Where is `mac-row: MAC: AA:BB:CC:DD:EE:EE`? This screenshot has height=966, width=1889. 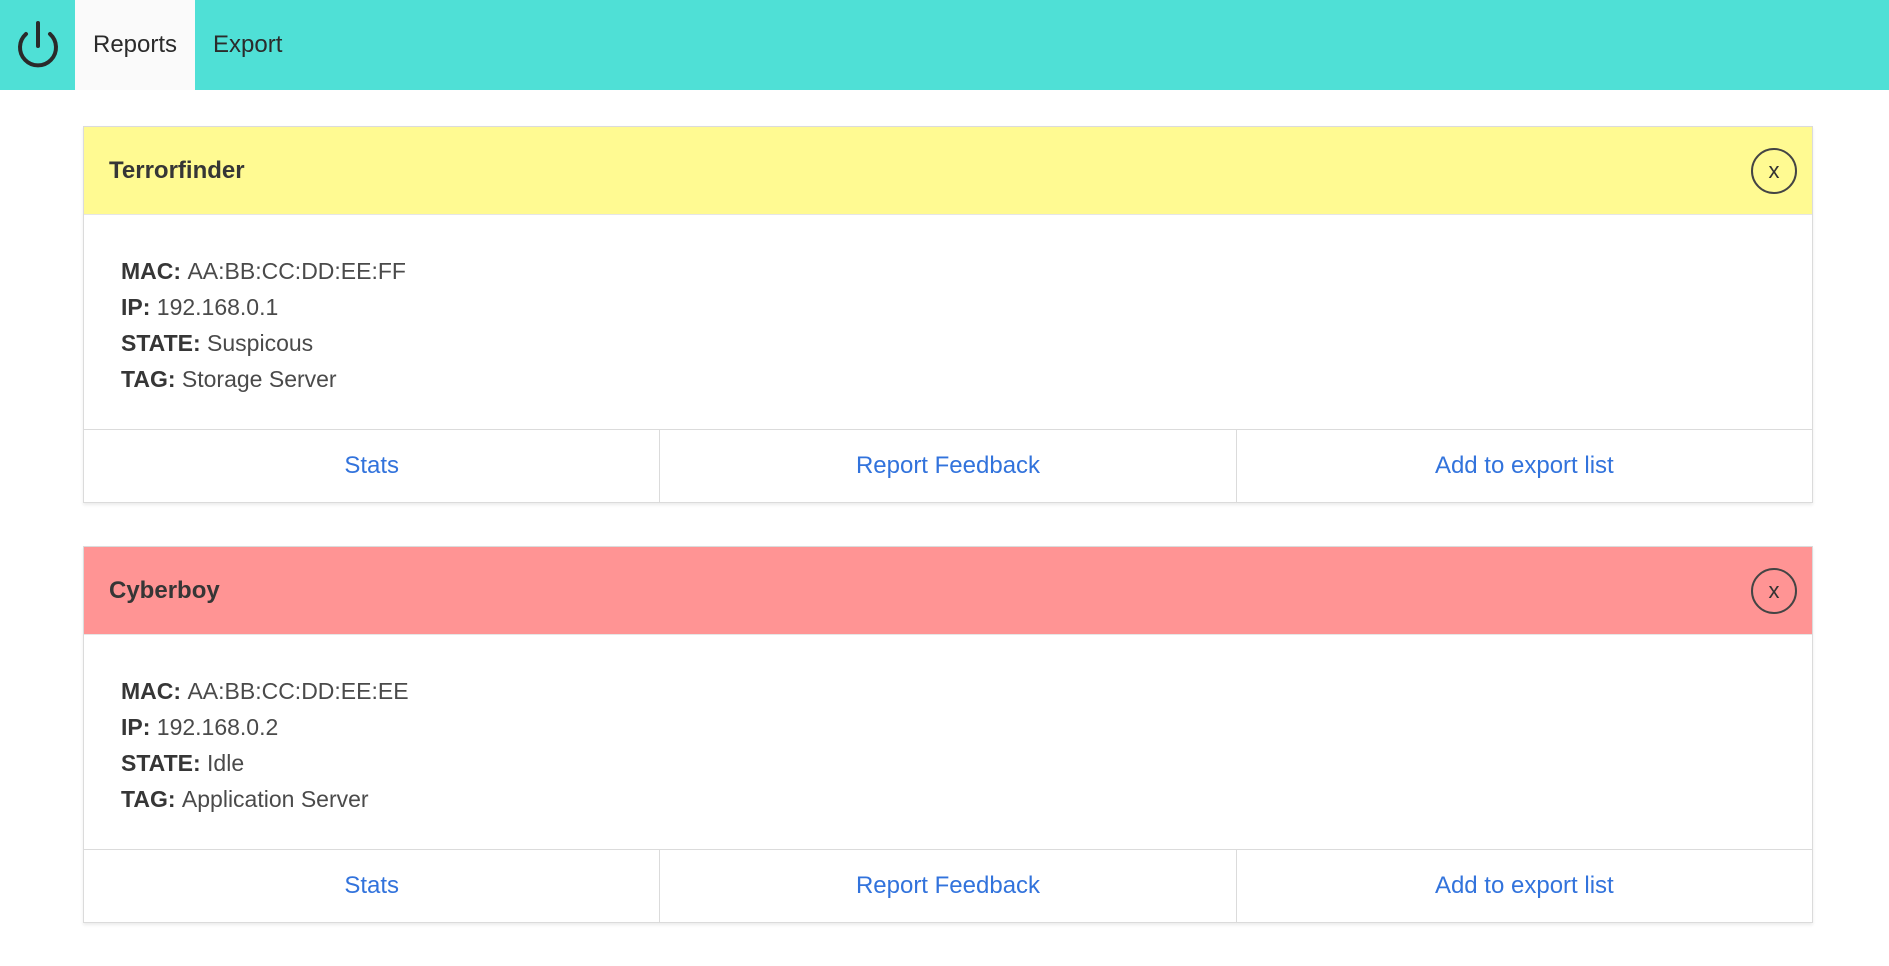
mac-row: MAC: AA:BB:CC:DD:EE:EE is located at coordinates (948, 691).